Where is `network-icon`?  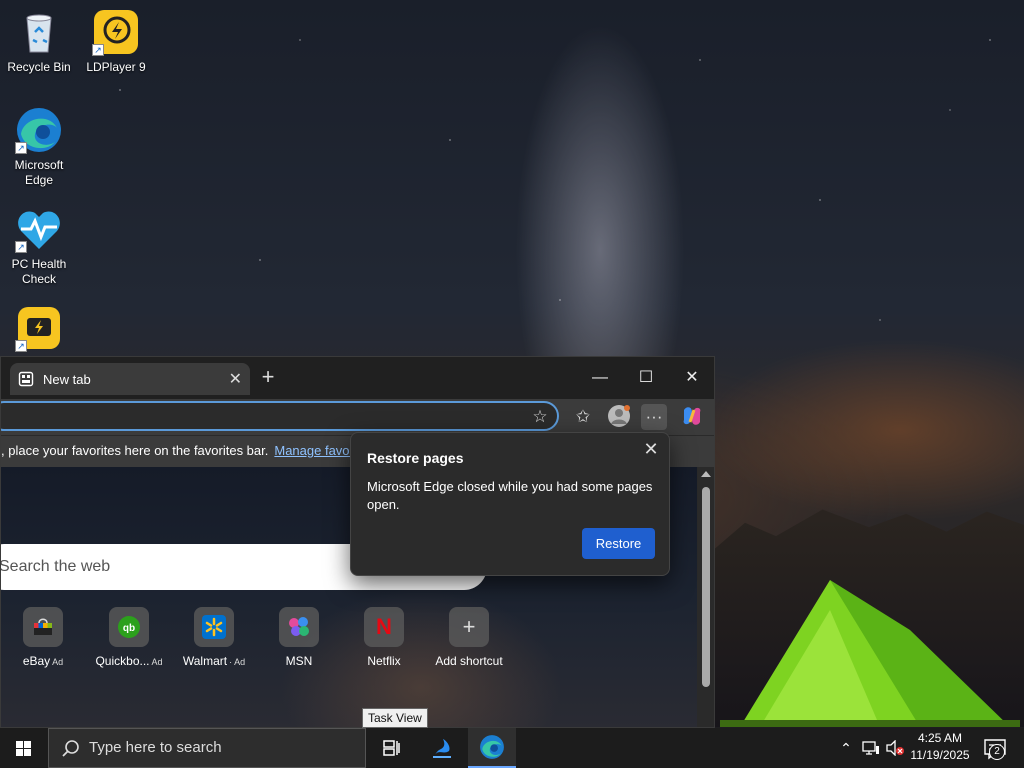 network-icon is located at coordinates (871, 748).